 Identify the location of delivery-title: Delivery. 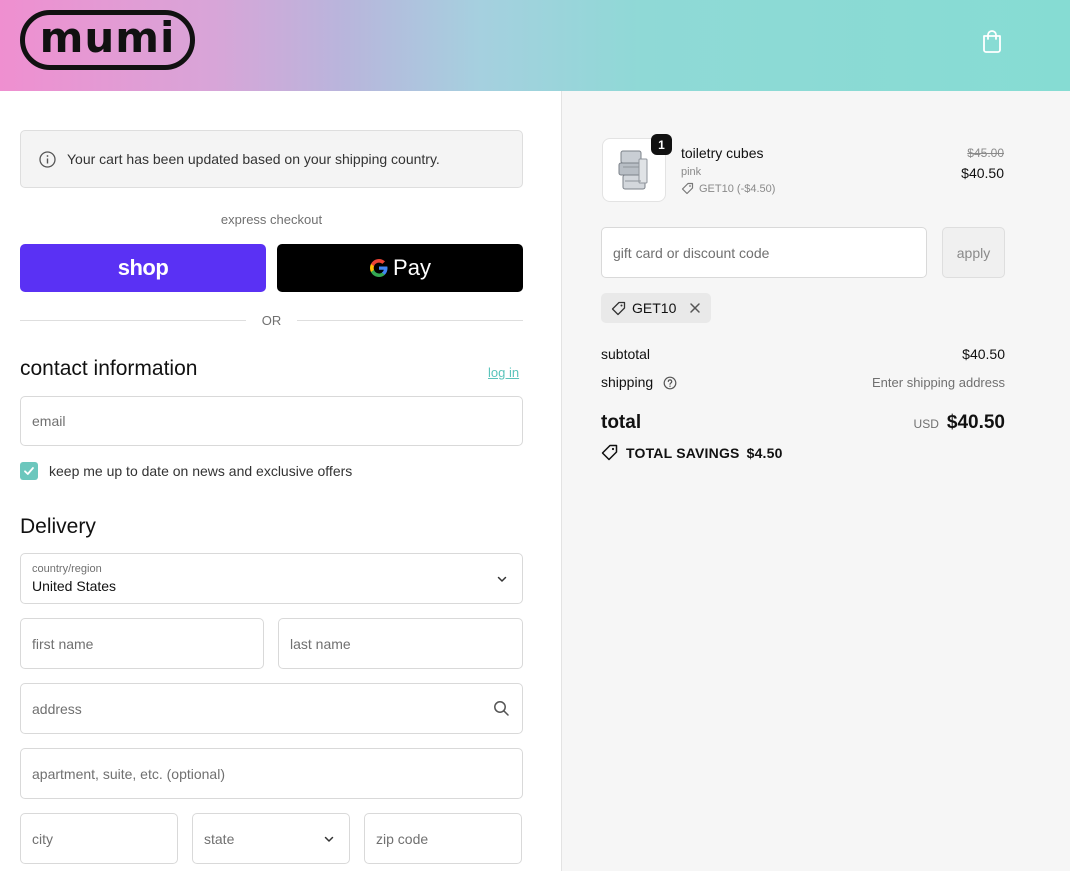
(58, 526).